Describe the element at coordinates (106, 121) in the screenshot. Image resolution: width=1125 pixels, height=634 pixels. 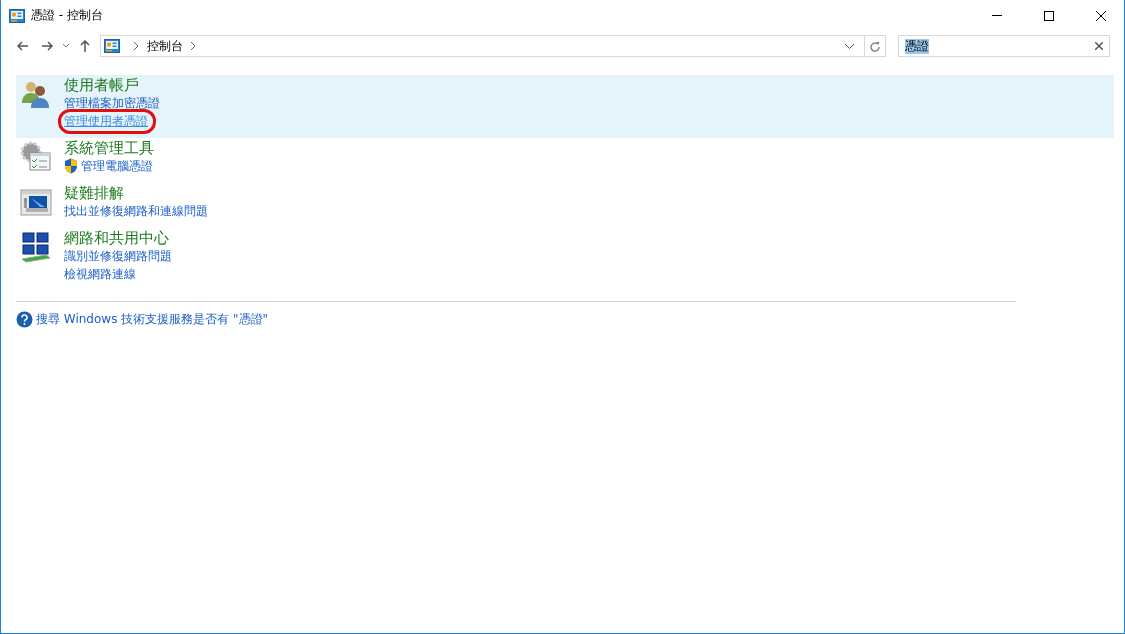
I see `task-link: 管理使用者憑證` at that location.